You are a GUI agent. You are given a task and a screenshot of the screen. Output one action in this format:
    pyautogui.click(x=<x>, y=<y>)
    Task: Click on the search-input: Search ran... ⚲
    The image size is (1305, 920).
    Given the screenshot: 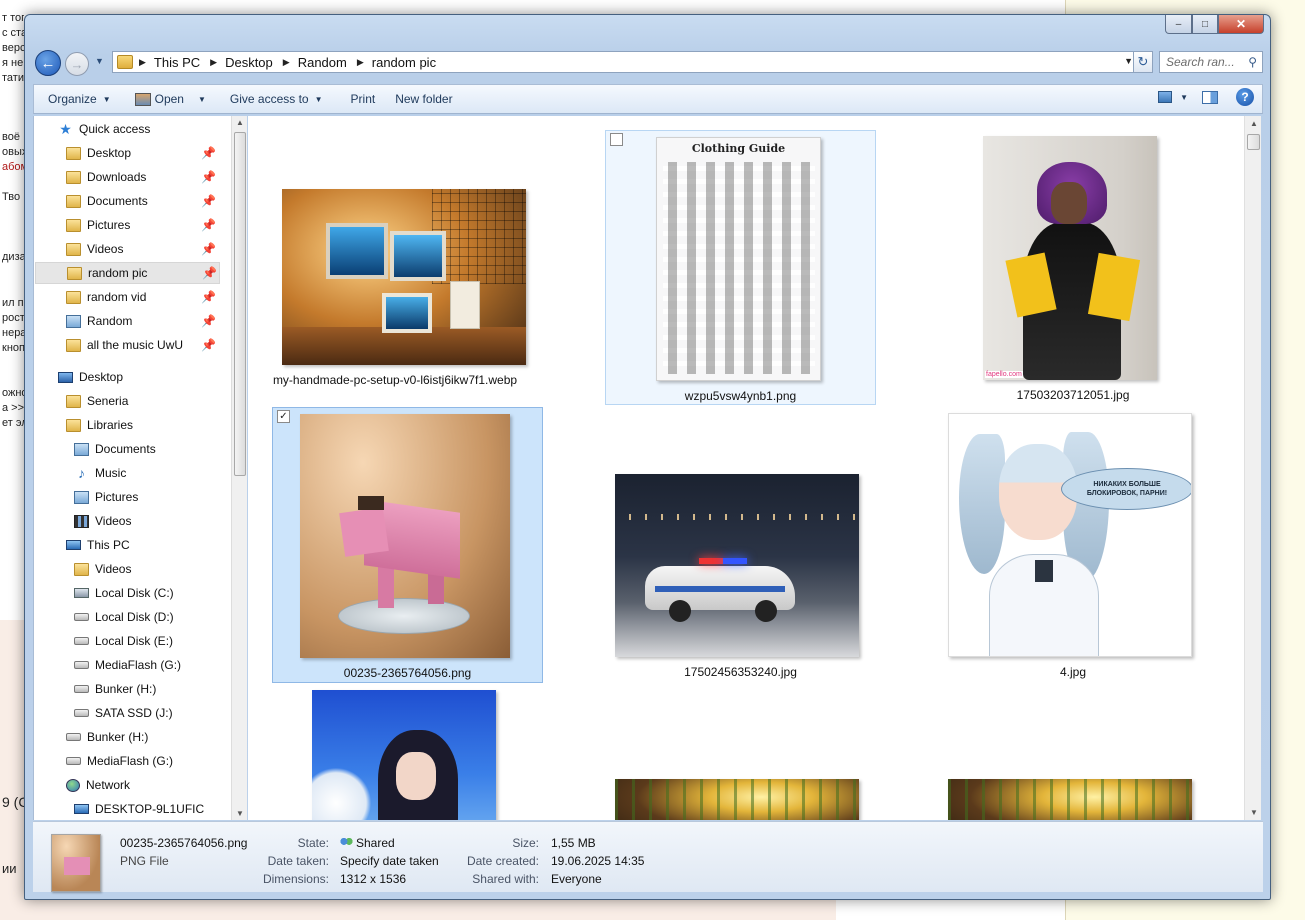 What is the action you would take?
    pyautogui.click(x=1211, y=62)
    